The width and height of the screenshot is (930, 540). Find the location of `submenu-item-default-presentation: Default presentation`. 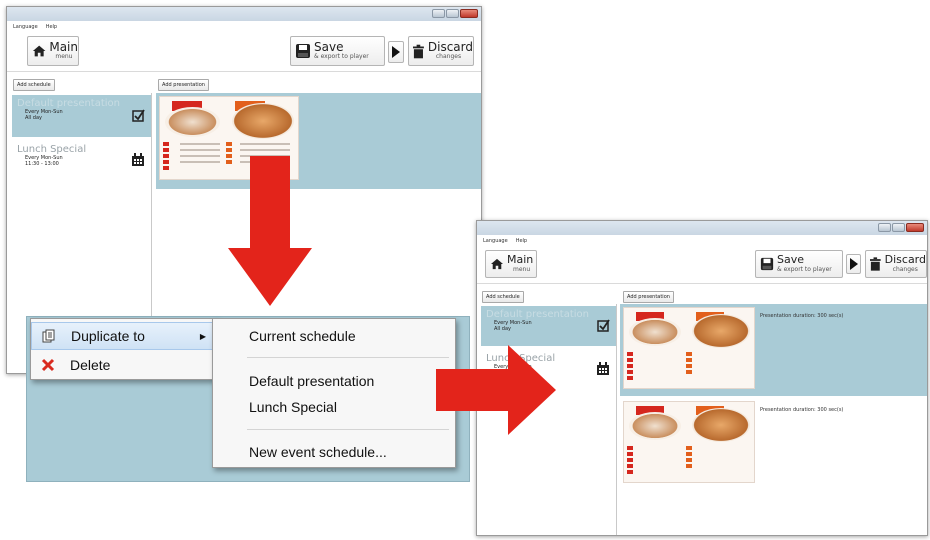

submenu-item-default-presentation: Default presentation is located at coordinates (334, 381).